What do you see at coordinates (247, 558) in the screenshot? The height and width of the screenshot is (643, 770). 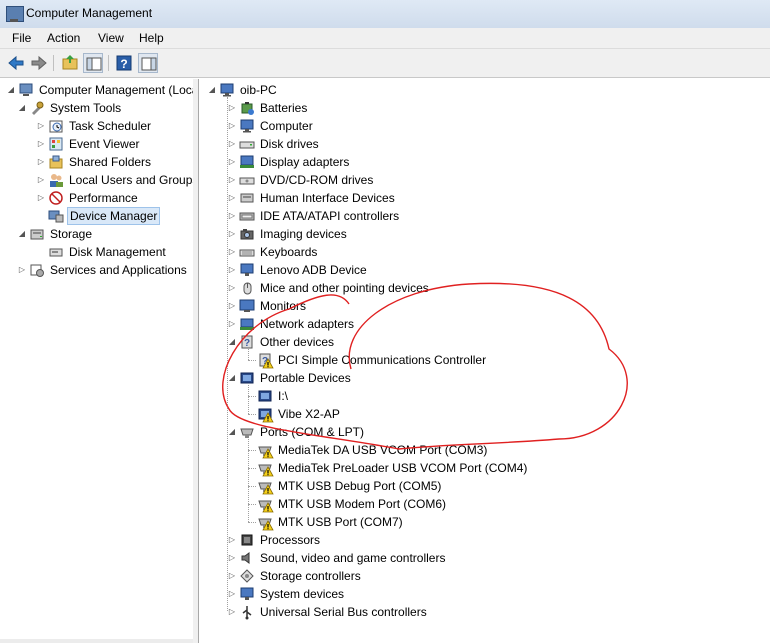 I see `sound-icon` at bounding box center [247, 558].